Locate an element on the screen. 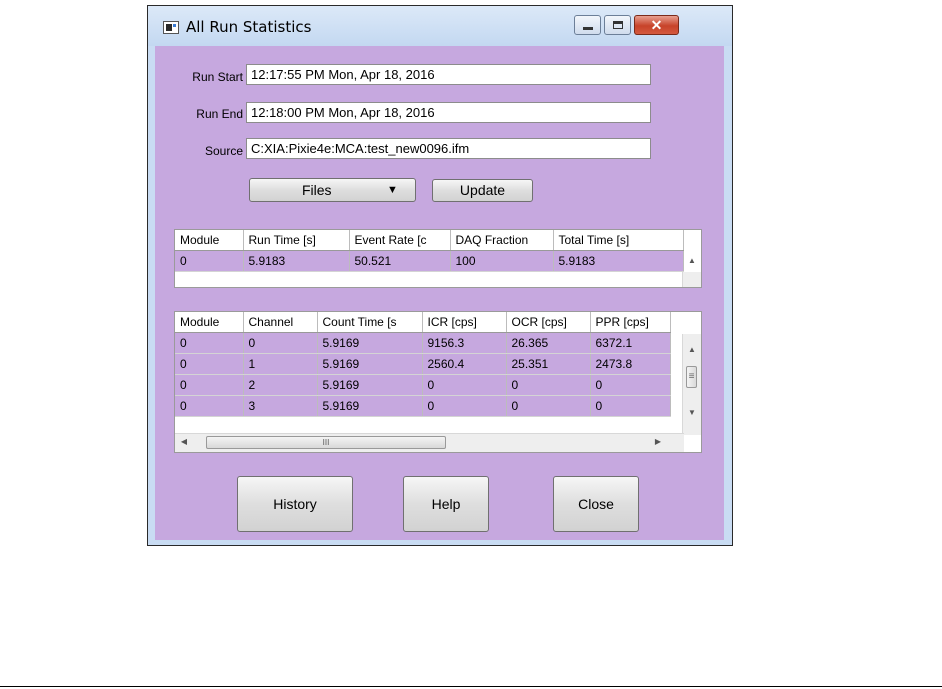 The width and height of the screenshot is (942, 689). table-row: 0 2 5.9169 0 0 0 is located at coordinates (423, 385).